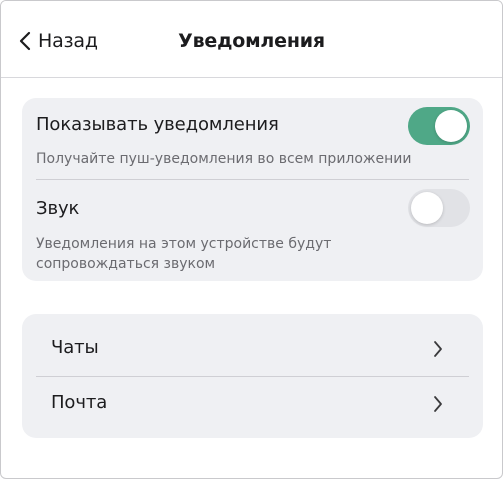 The width and height of the screenshot is (503, 479). I want to click on sound-description-line-2: сопровождаться звуком, so click(126, 264).